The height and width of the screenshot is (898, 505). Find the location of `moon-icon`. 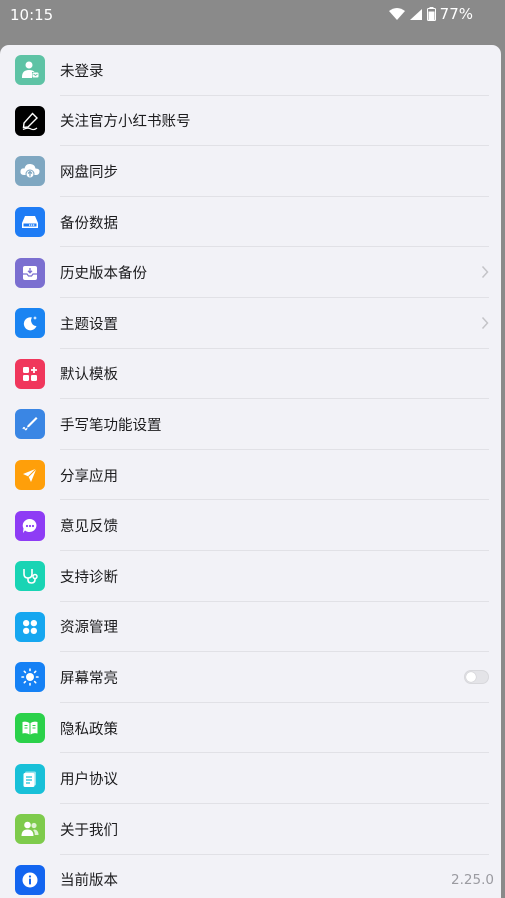

moon-icon is located at coordinates (30, 323).